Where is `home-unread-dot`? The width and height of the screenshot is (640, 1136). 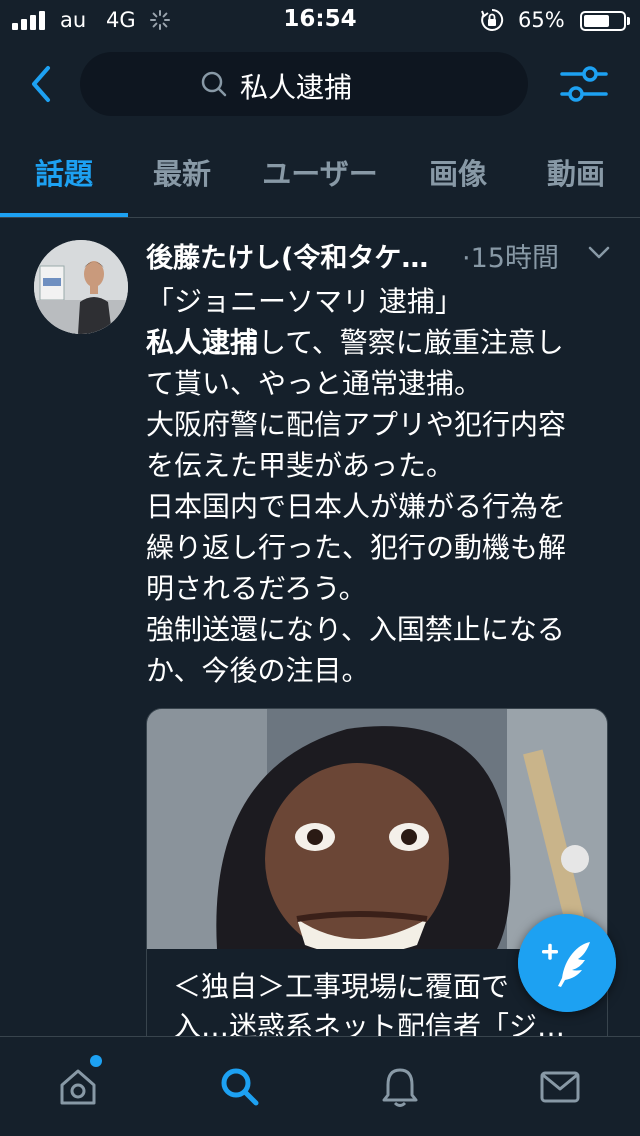
home-unread-dot is located at coordinates (96, 1061).